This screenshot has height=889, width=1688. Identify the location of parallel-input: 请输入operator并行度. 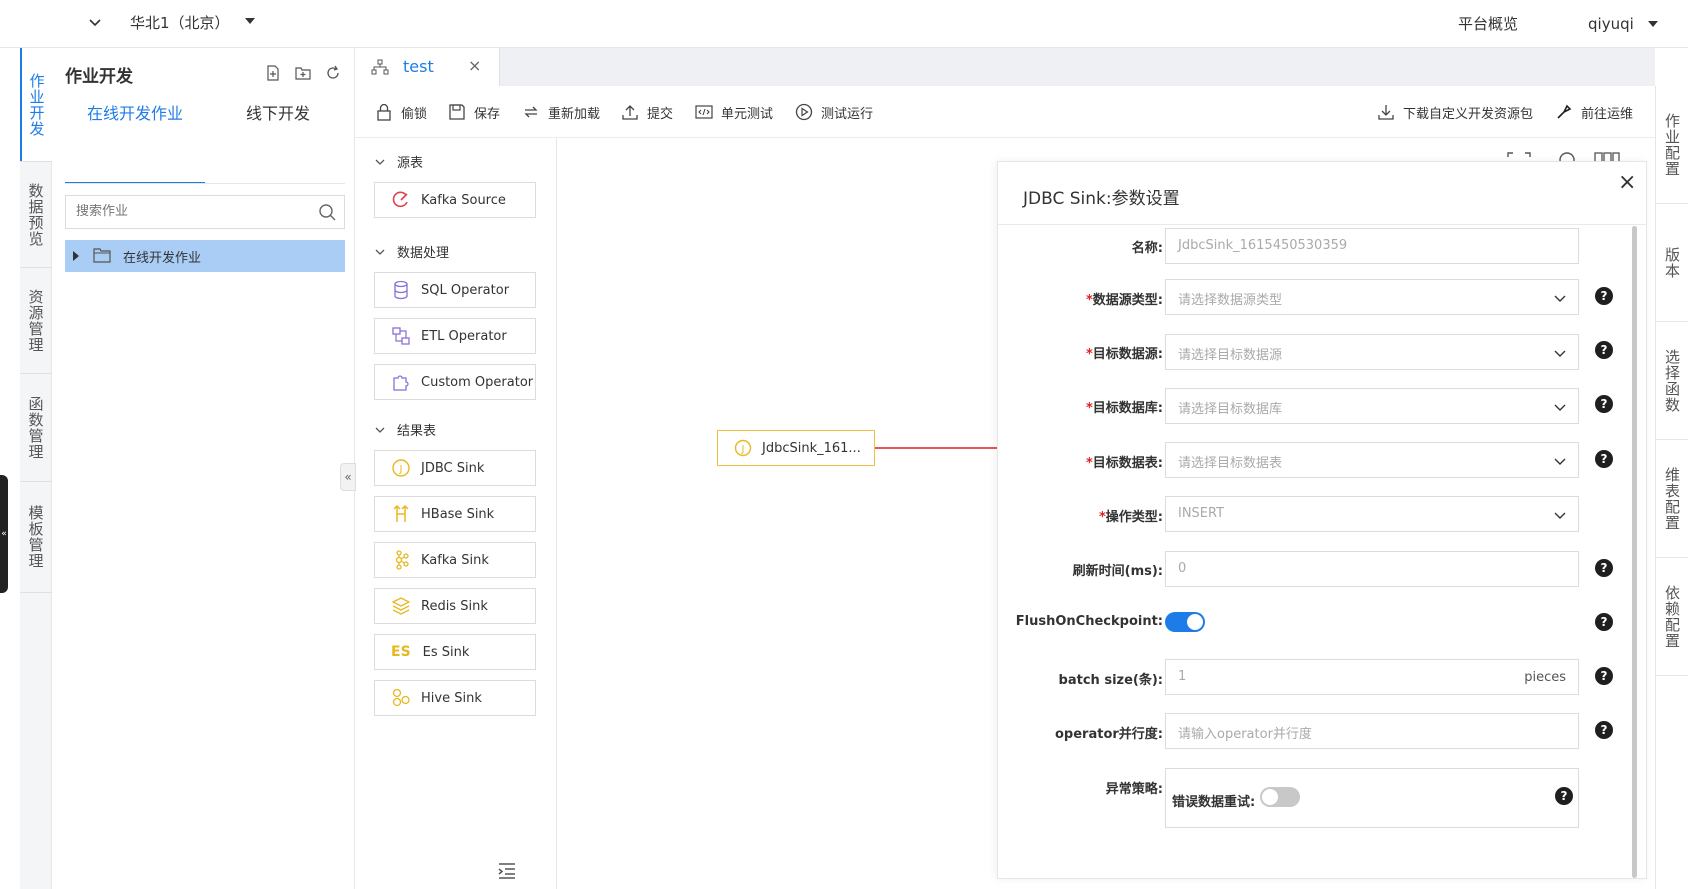
(1372, 731).